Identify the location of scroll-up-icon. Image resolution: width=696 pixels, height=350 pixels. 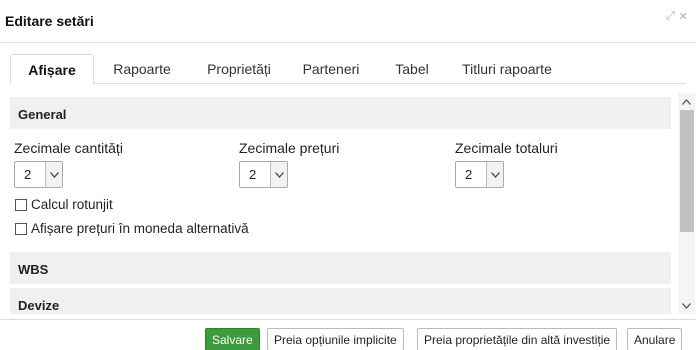
(686, 101).